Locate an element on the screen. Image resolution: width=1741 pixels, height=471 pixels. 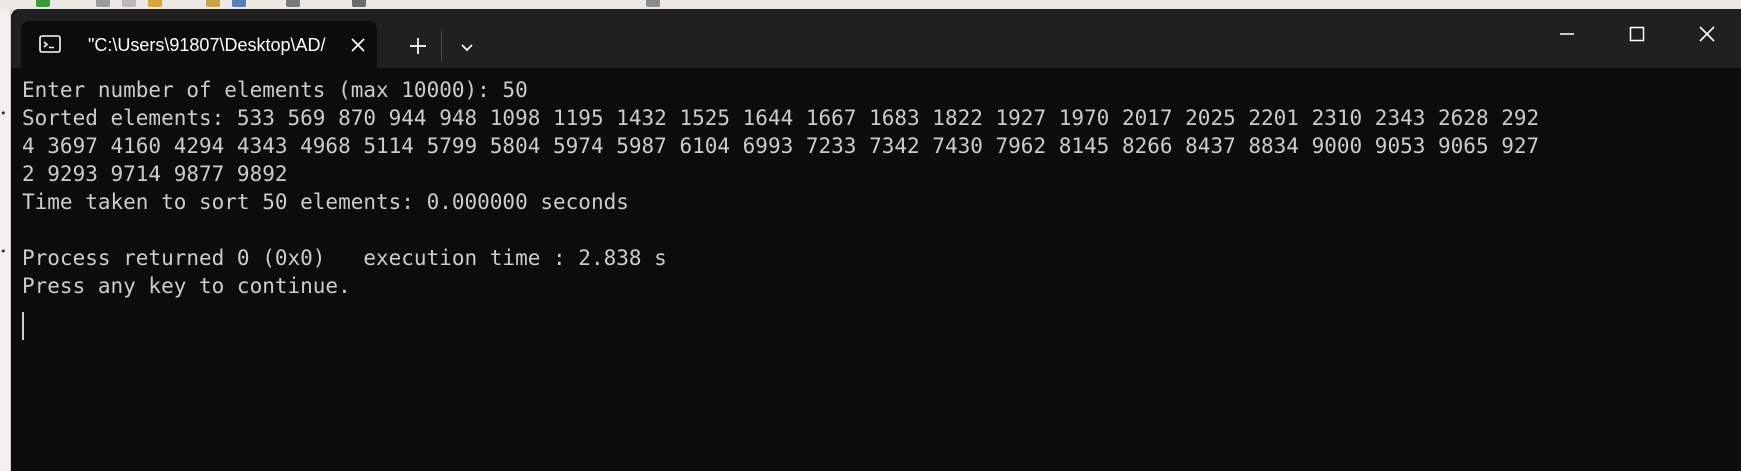
background-ide-left-edge: • • is located at coordinates (5, 240).